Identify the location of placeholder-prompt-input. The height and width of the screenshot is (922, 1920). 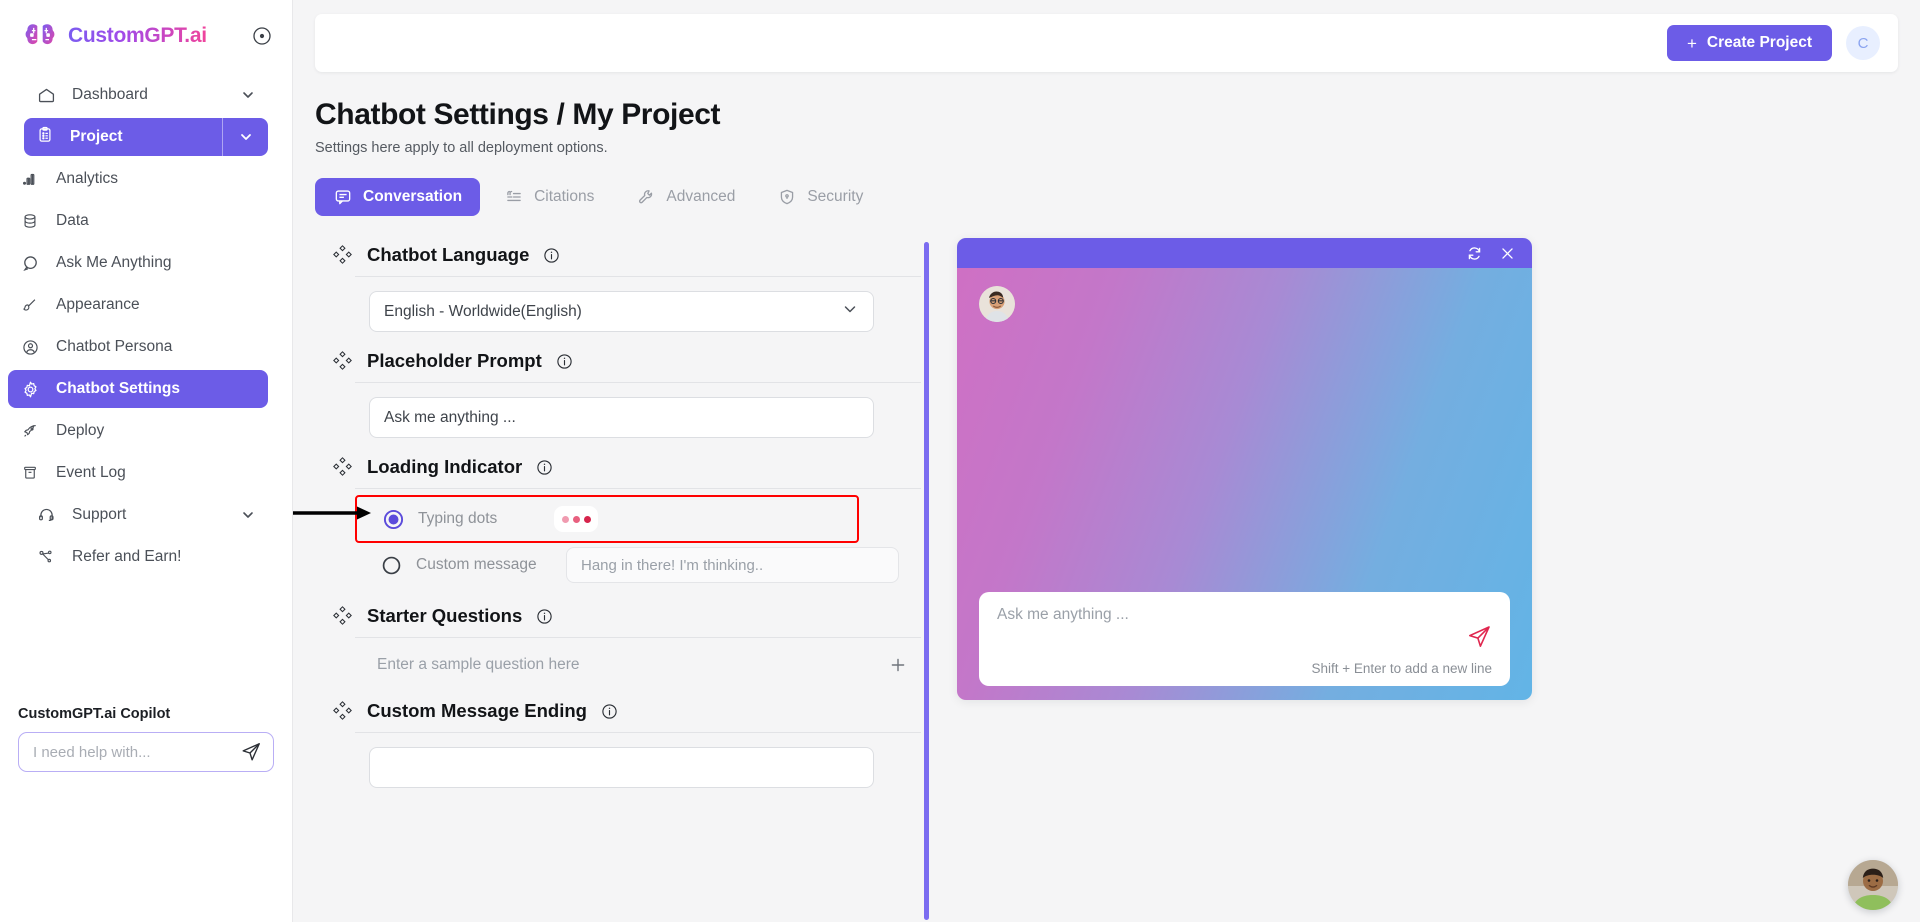
(621, 417).